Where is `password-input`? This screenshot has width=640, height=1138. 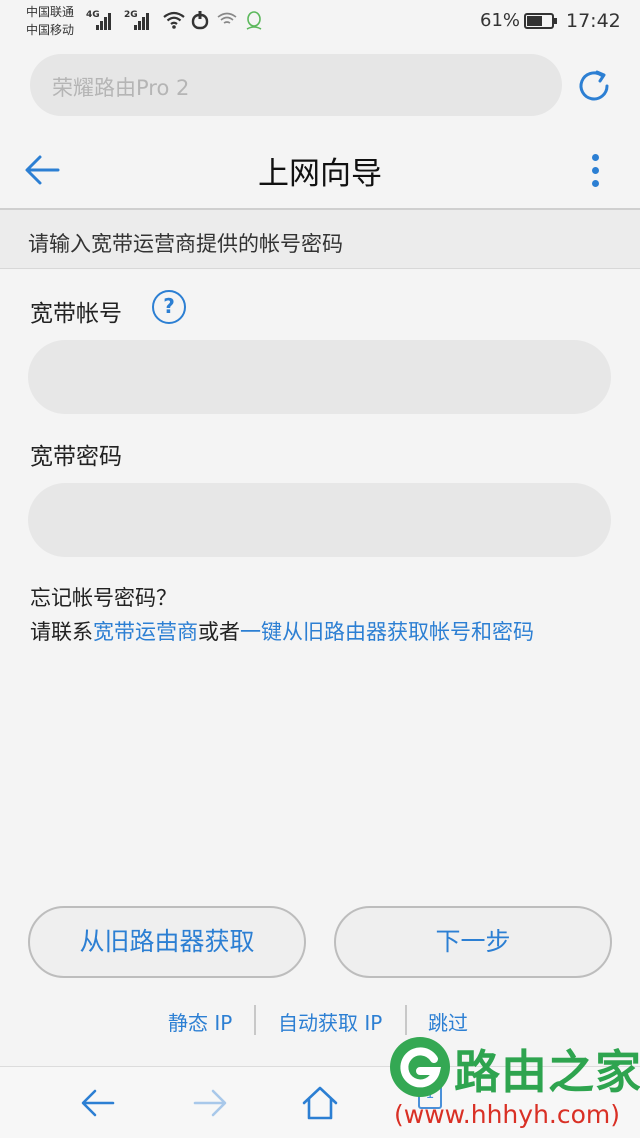 password-input is located at coordinates (319, 520).